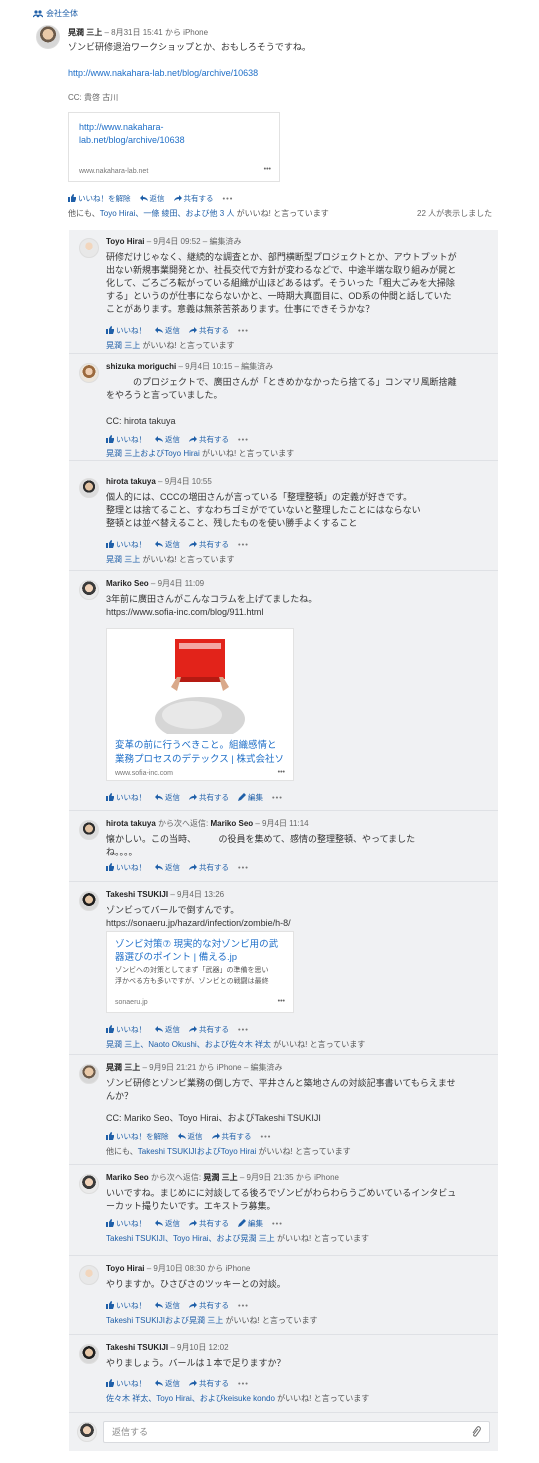 The width and height of the screenshot is (539, 1463). What do you see at coordinates (48, 37) in the screenshot?
I see `author-avatar` at bounding box center [48, 37].